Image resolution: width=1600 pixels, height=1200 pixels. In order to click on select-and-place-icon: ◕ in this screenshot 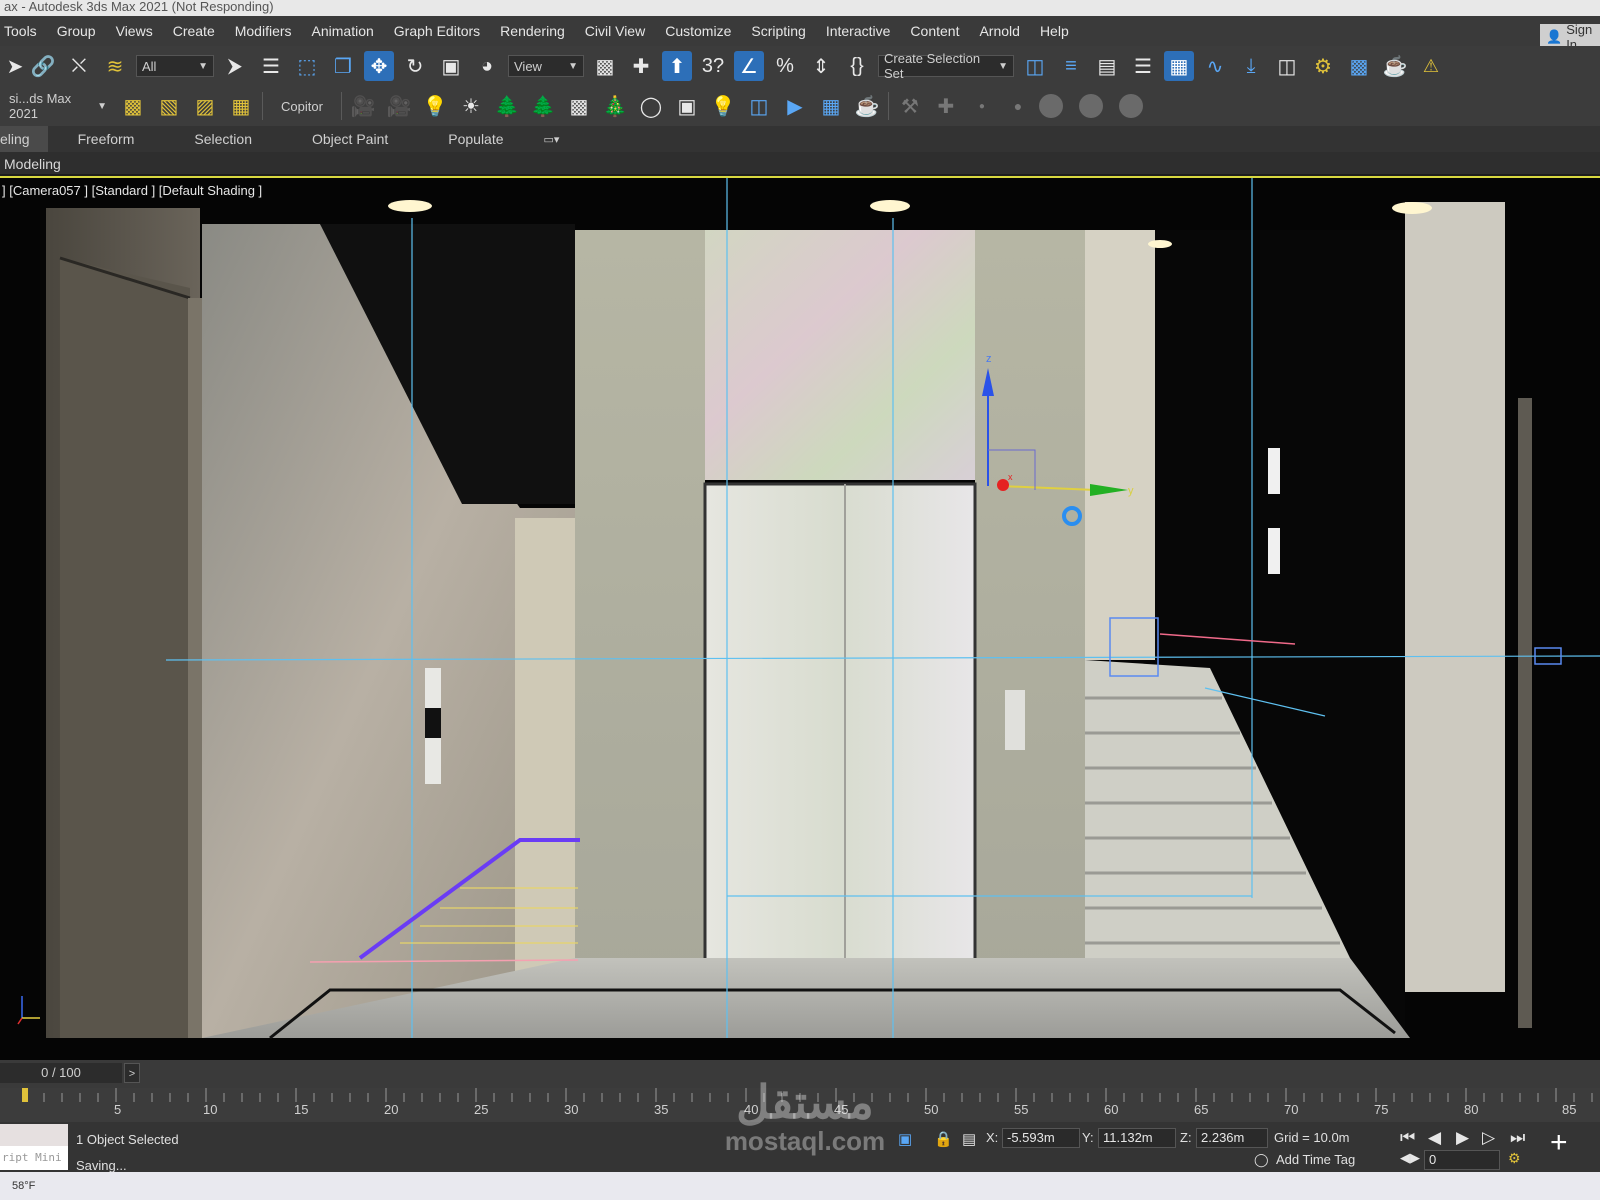, I will do `click(487, 66)`.